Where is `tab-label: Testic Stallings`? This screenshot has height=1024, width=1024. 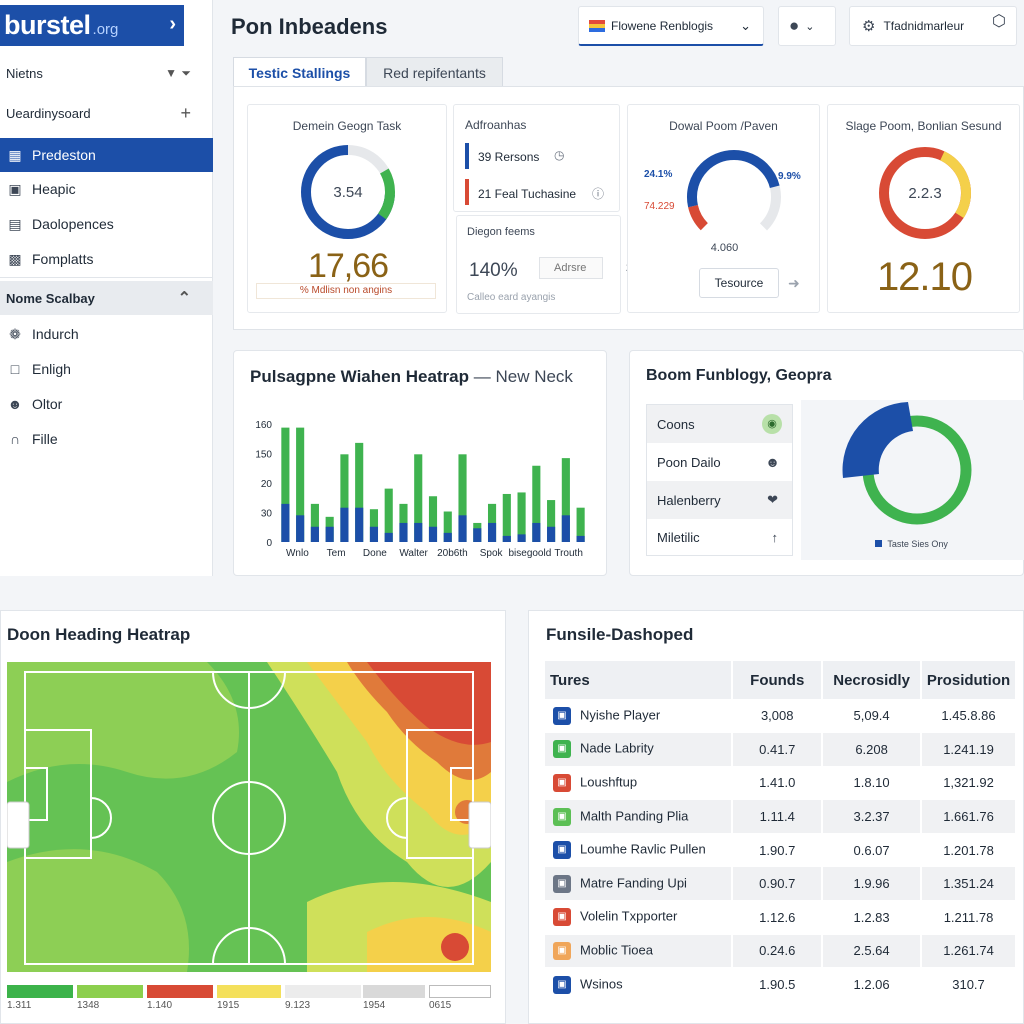 tab-label: Testic Stallings is located at coordinates (299, 72).